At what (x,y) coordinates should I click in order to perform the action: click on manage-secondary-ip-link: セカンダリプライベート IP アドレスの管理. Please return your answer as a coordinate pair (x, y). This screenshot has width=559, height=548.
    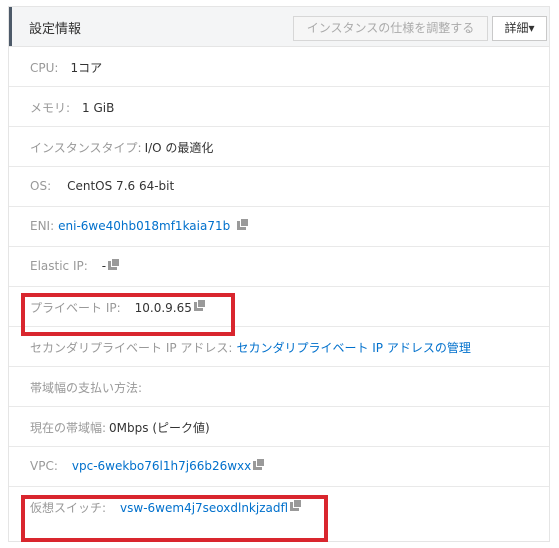
    Looking at the image, I should click on (353, 347).